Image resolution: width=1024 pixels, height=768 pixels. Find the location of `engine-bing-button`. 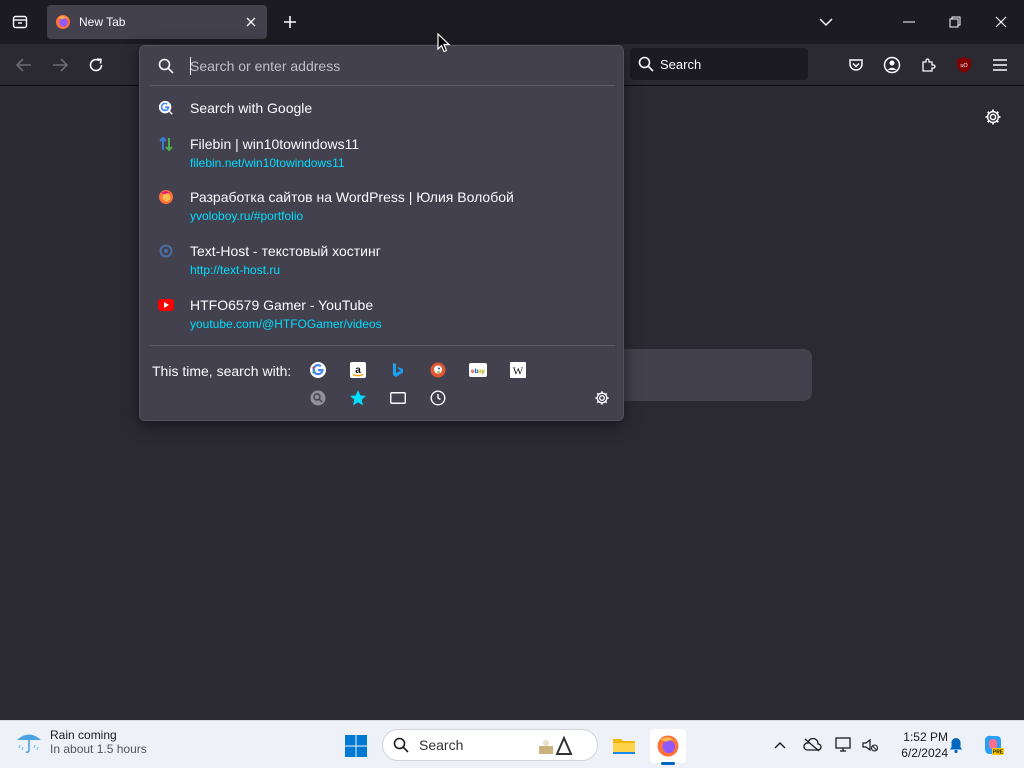

engine-bing-button is located at coordinates (398, 370).